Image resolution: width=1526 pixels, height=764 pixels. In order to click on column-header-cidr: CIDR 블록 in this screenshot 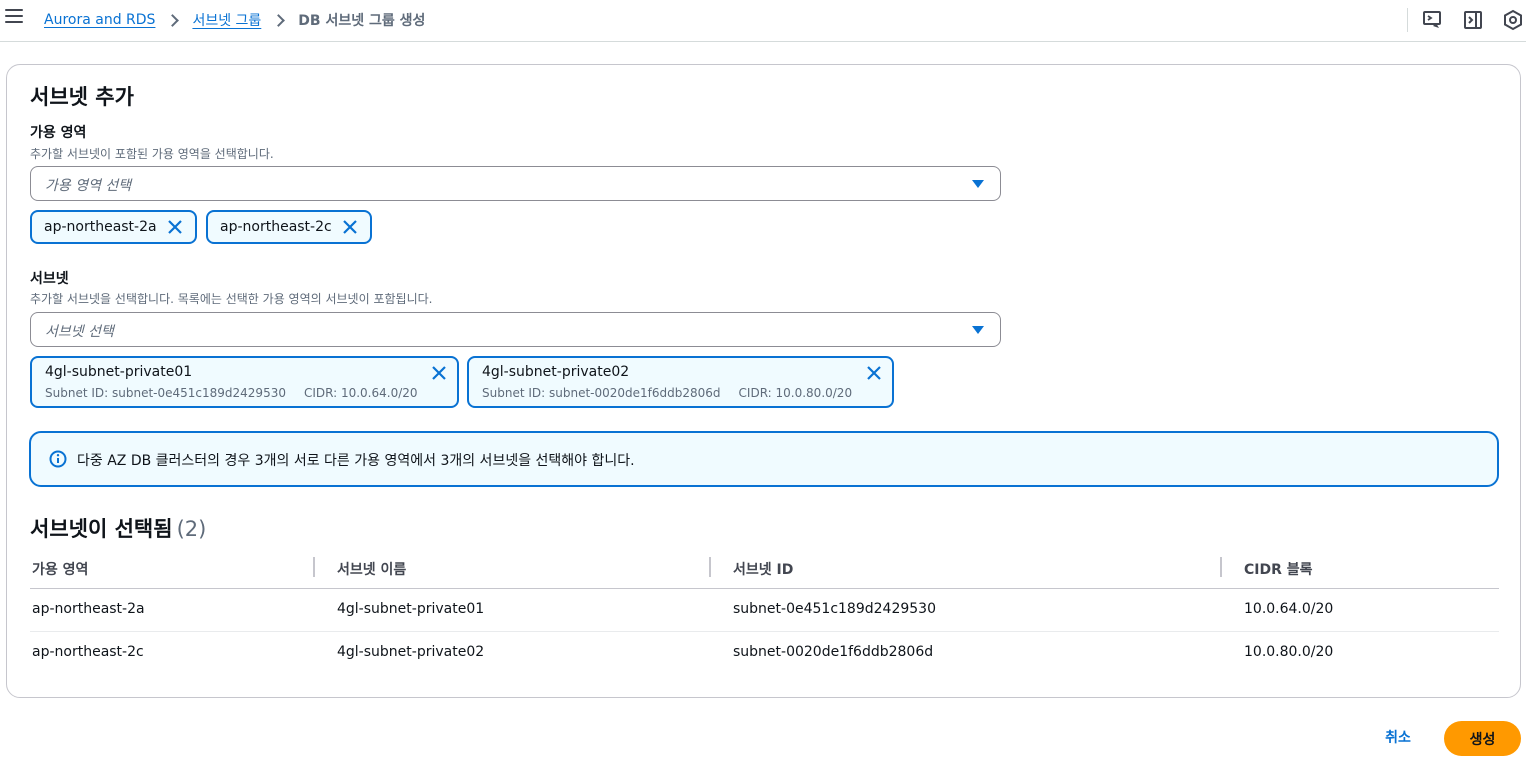, I will do `click(1278, 569)`.